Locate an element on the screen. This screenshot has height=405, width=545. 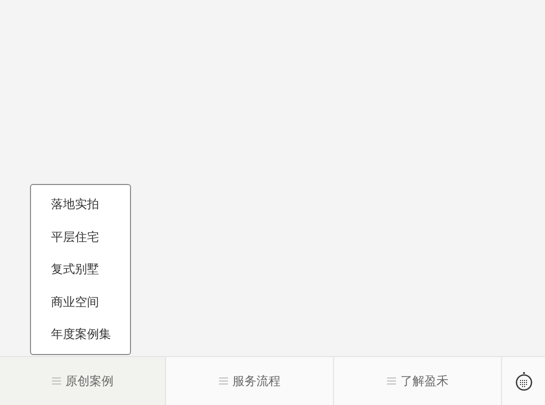
menu-item: 复式别墅 is located at coordinates (80, 269).